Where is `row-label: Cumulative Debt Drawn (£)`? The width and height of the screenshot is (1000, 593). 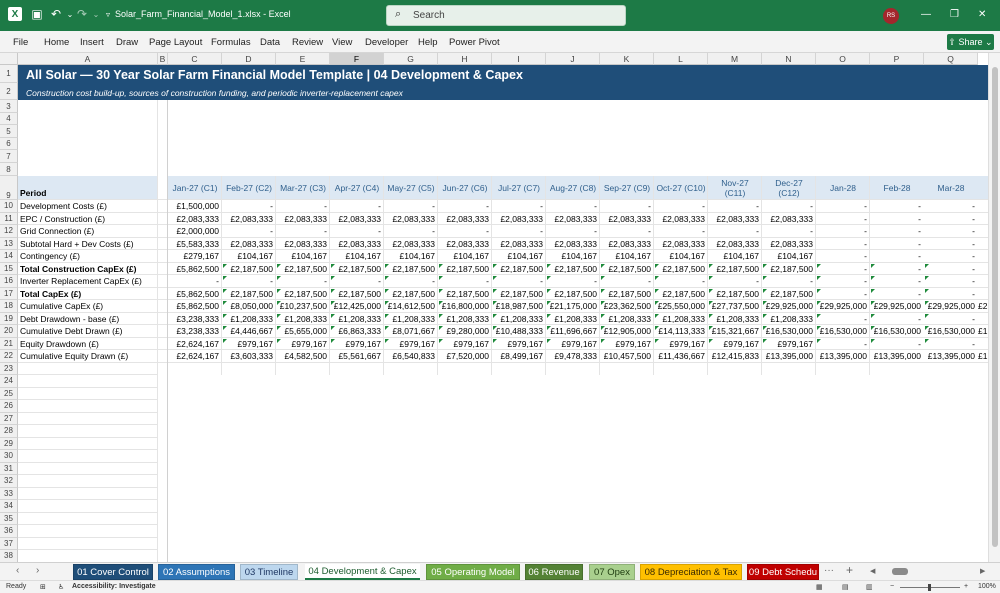 row-label: Cumulative Debt Drawn (£) is located at coordinates (71, 331).